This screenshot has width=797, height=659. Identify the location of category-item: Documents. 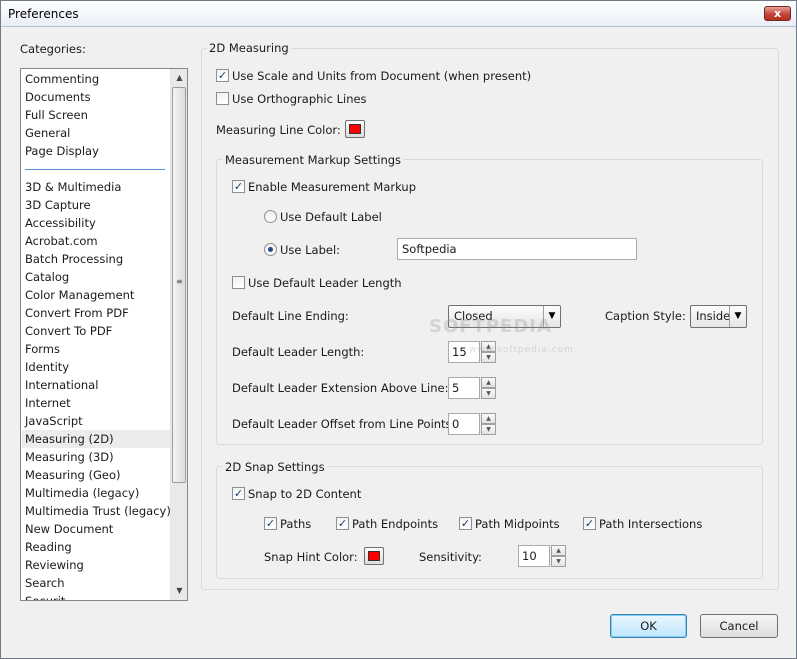
(98, 97).